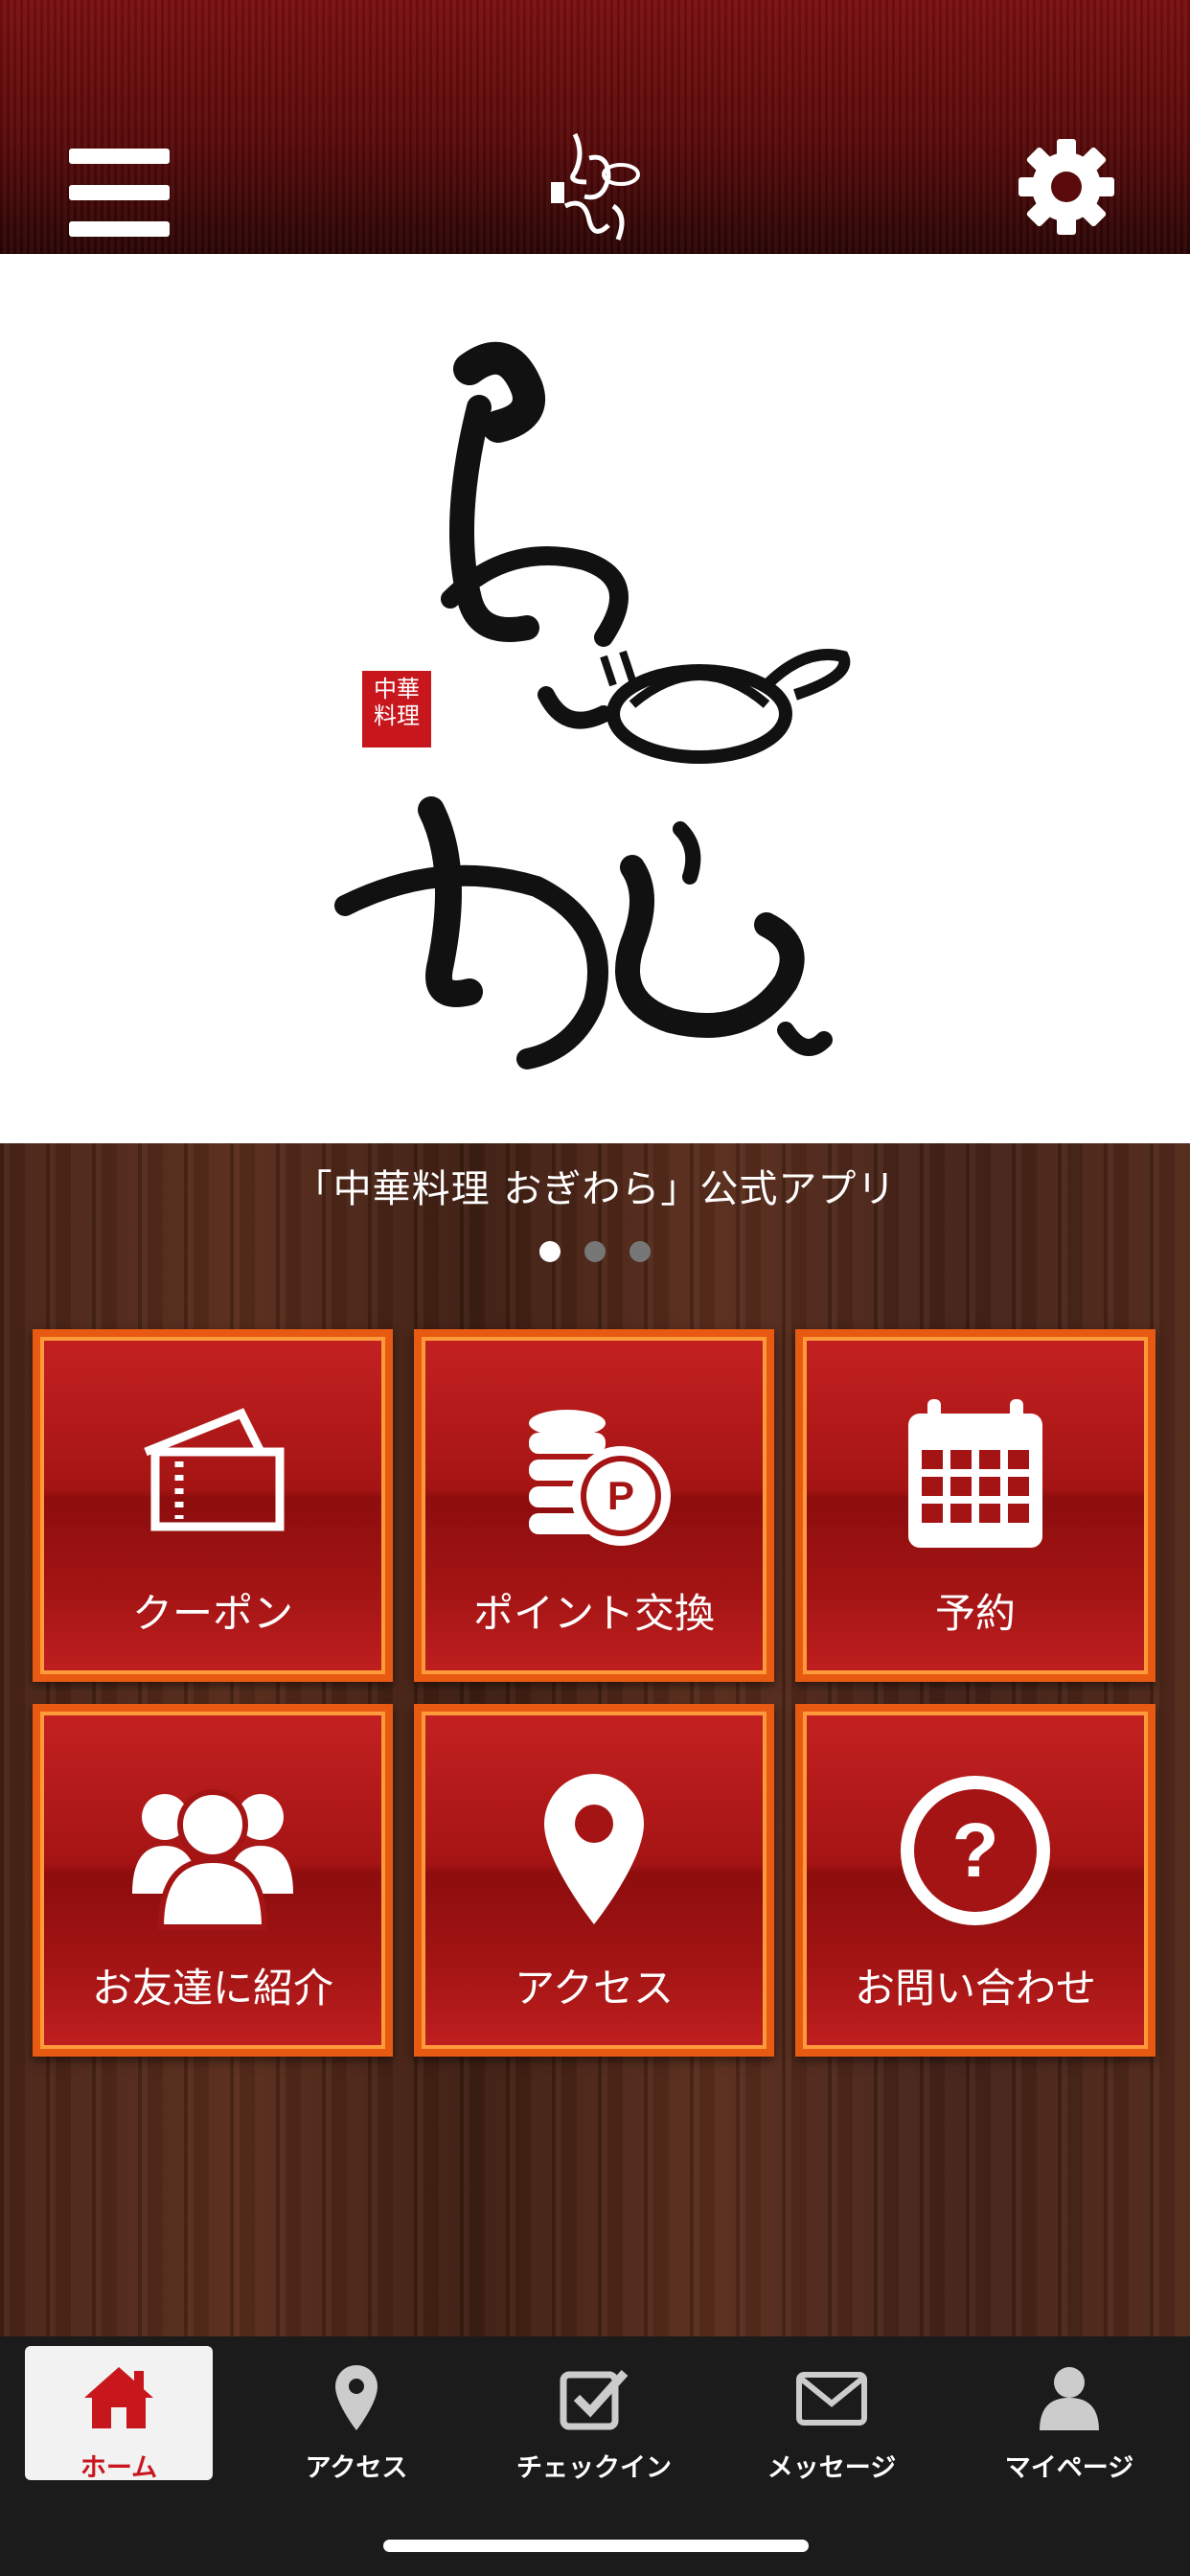  I want to click on gear-icon, so click(1067, 187).